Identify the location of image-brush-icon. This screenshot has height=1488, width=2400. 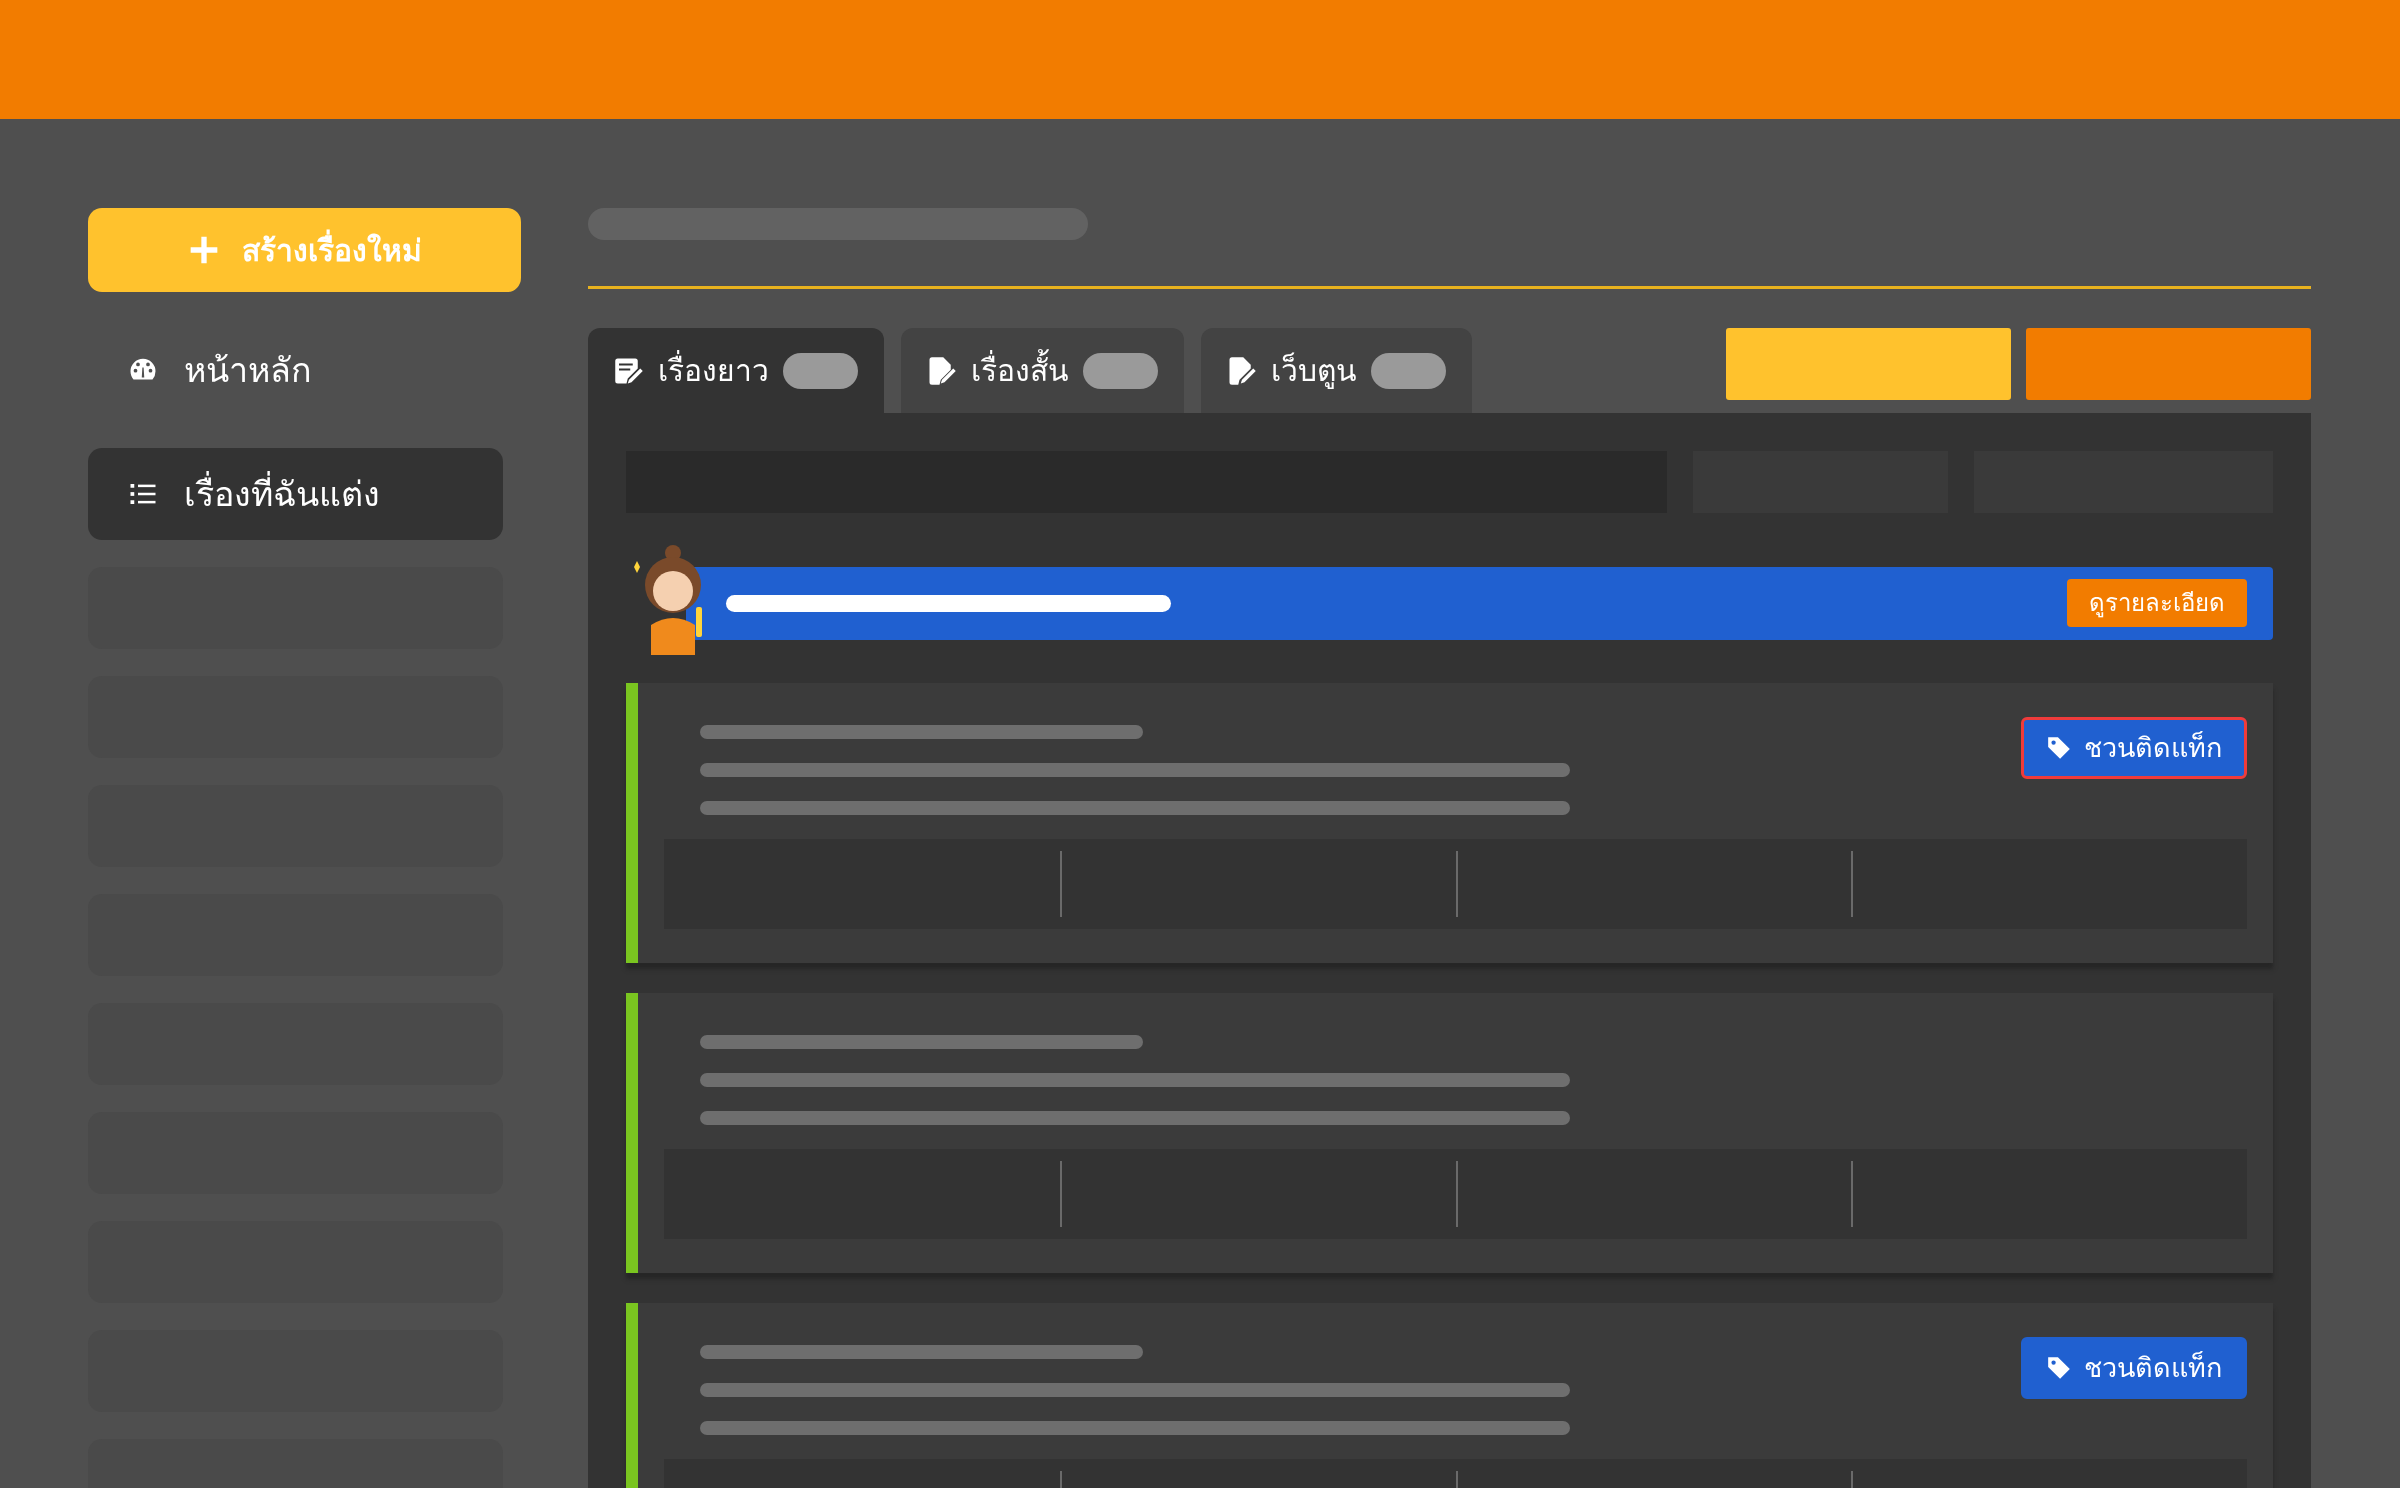
(1242, 370).